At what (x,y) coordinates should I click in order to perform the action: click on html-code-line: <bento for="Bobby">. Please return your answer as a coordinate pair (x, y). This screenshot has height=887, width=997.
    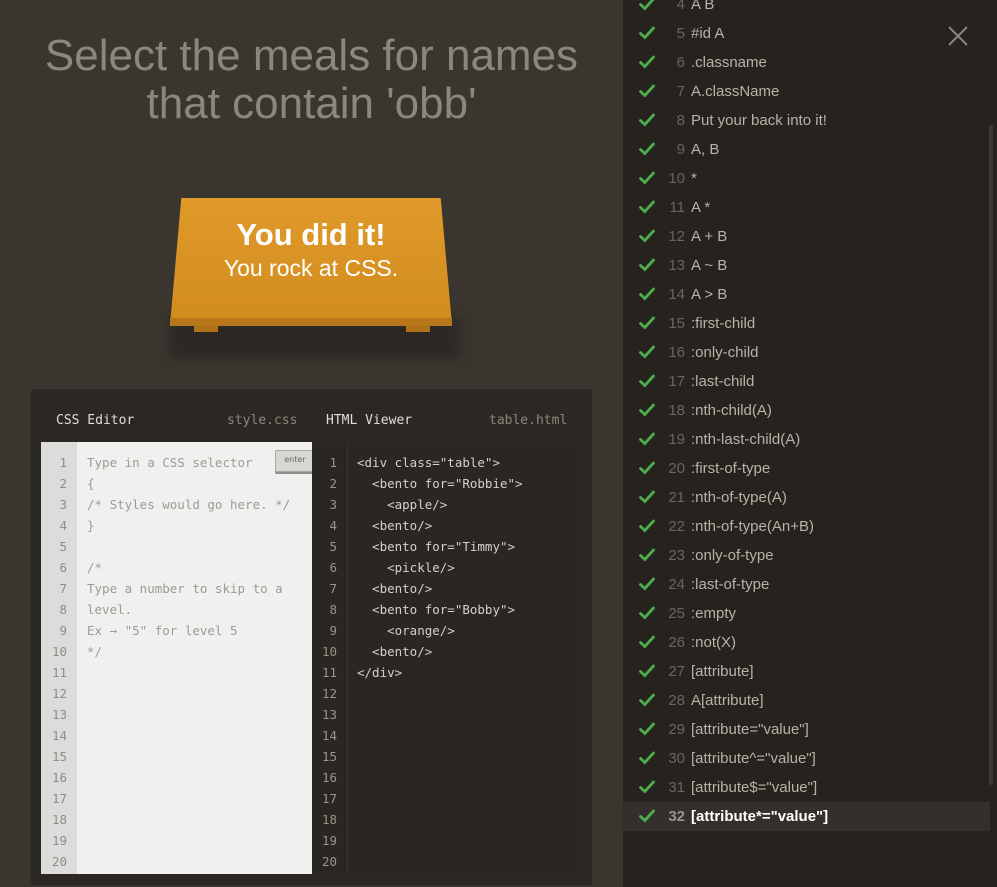
    Looking at the image, I should click on (436, 609).